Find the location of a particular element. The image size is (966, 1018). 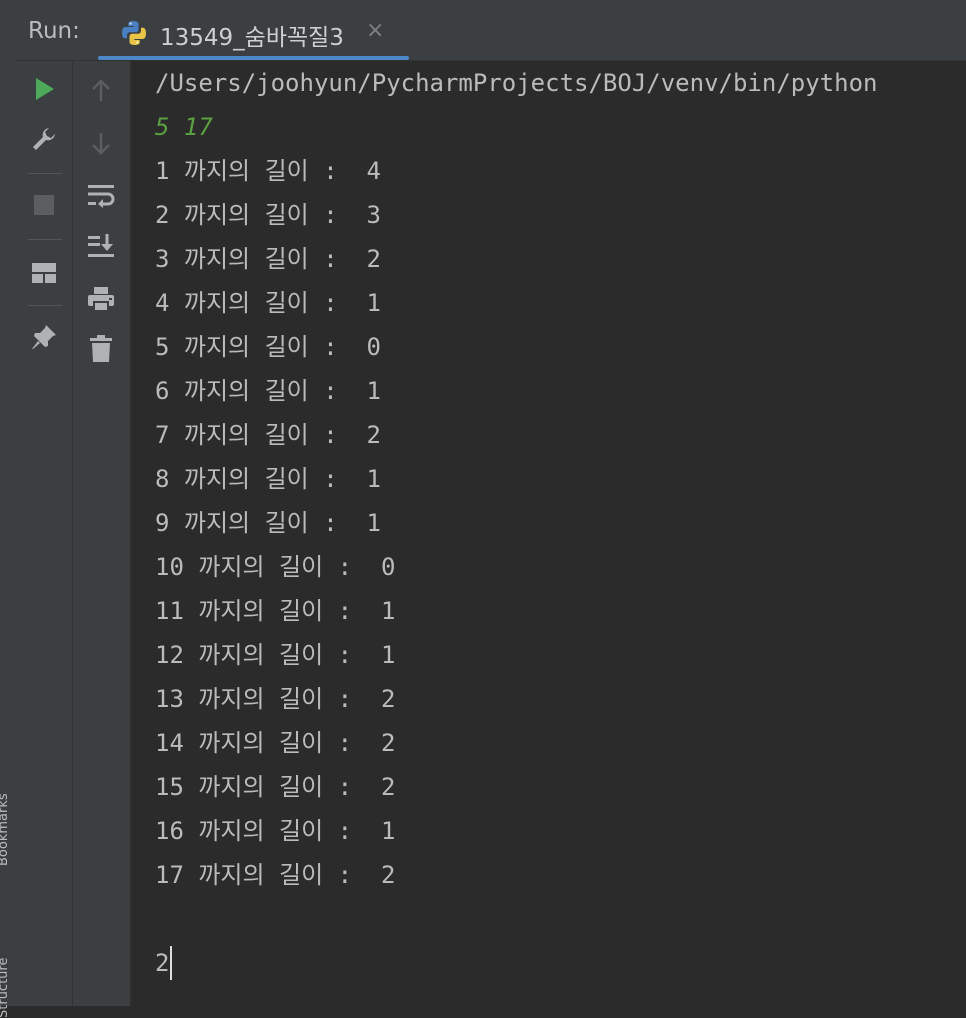

layout-icon is located at coordinates (44, 273).